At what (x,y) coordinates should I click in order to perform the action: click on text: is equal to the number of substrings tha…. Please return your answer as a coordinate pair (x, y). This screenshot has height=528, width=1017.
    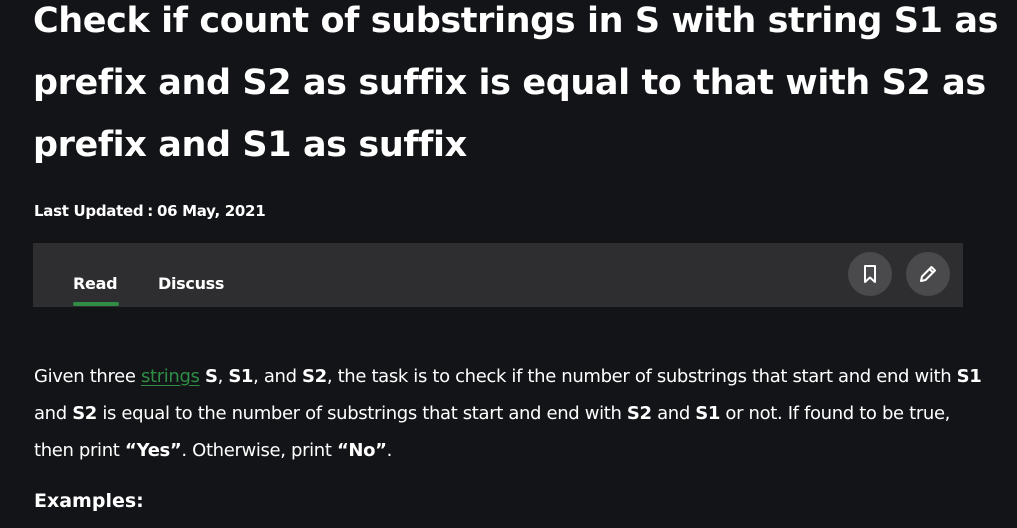
    Looking at the image, I should click on (361, 413).